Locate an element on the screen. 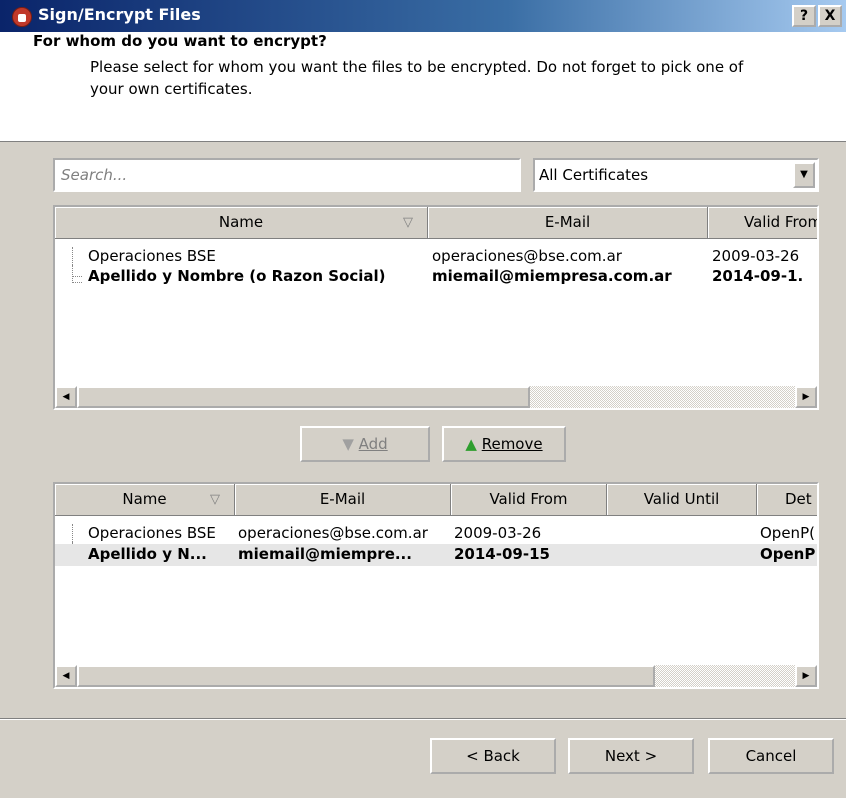 The height and width of the screenshot is (798, 846). arrow-up-icon: ▲ is located at coordinates (471, 444).